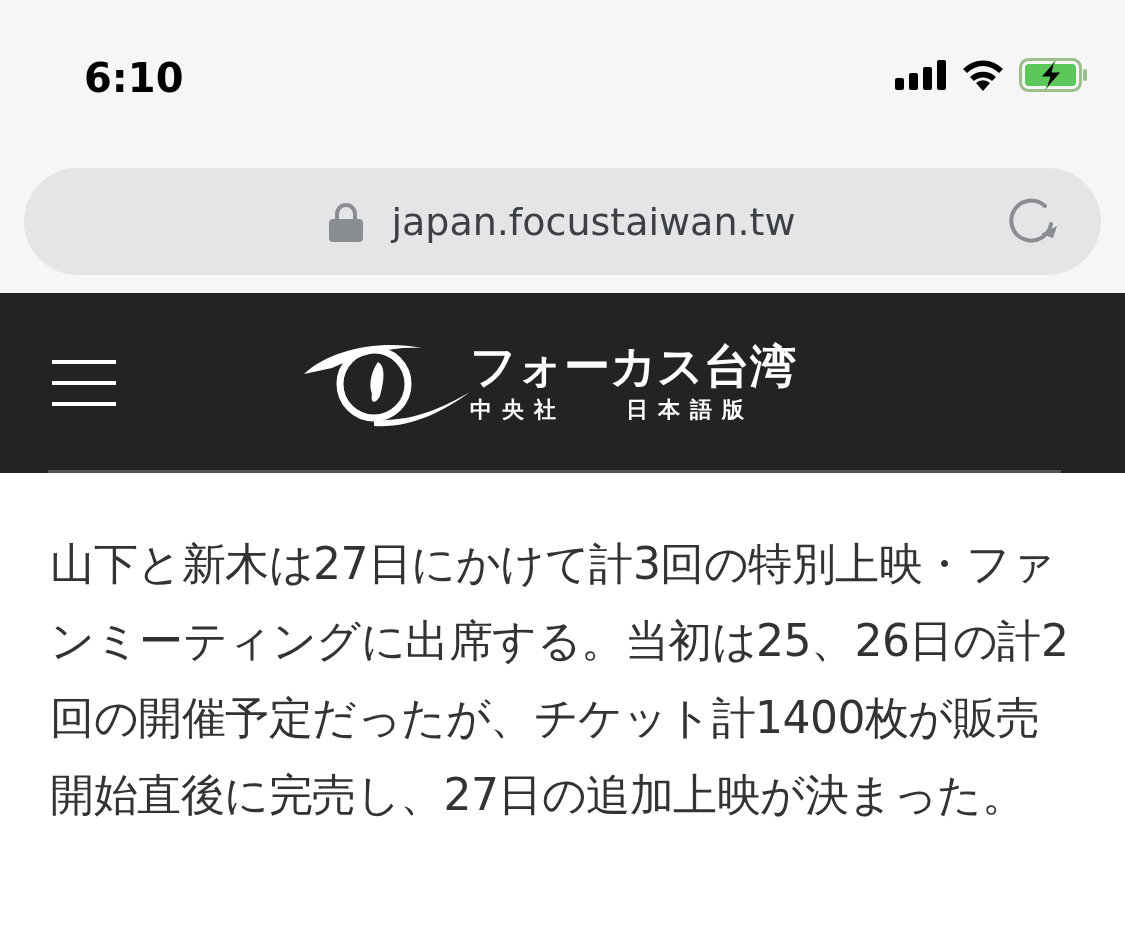 This screenshot has height=952, width=1125. I want to click on address-bar: japan.focustaiwan.tw, so click(562, 221).